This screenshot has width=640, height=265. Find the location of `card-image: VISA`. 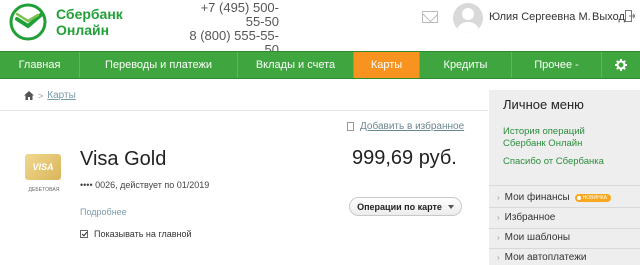

card-image: VISA is located at coordinates (43, 167).